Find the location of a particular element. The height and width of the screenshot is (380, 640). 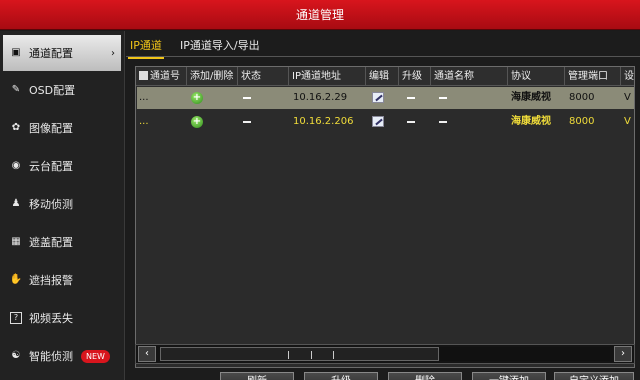

scrollbar-track is located at coordinates (385, 354).